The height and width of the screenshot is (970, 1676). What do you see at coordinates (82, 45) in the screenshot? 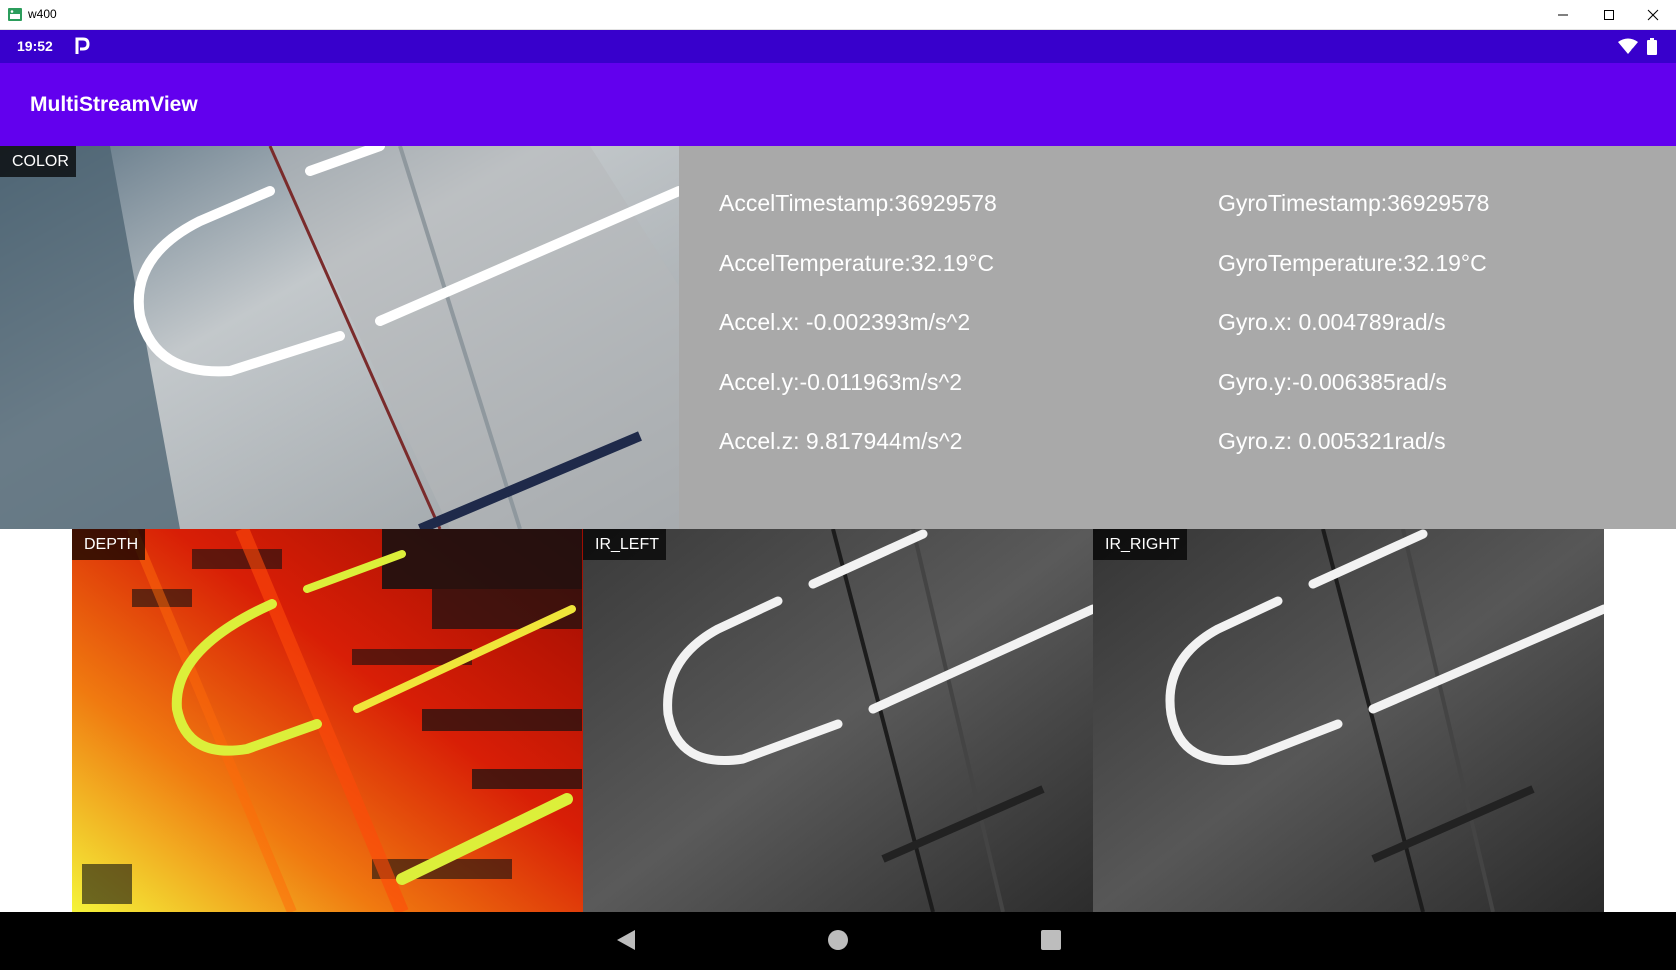
I see `parking-p-icon` at bounding box center [82, 45].